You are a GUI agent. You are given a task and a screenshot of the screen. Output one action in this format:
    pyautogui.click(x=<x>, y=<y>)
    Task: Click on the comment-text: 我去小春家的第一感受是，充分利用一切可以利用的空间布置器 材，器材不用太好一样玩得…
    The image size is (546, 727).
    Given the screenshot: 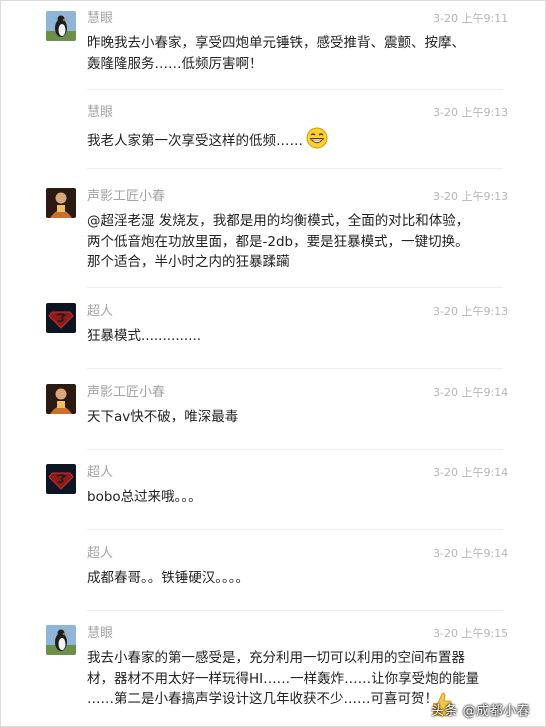 What is the action you would take?
    pyautogui.click(x=283, y=678)
    